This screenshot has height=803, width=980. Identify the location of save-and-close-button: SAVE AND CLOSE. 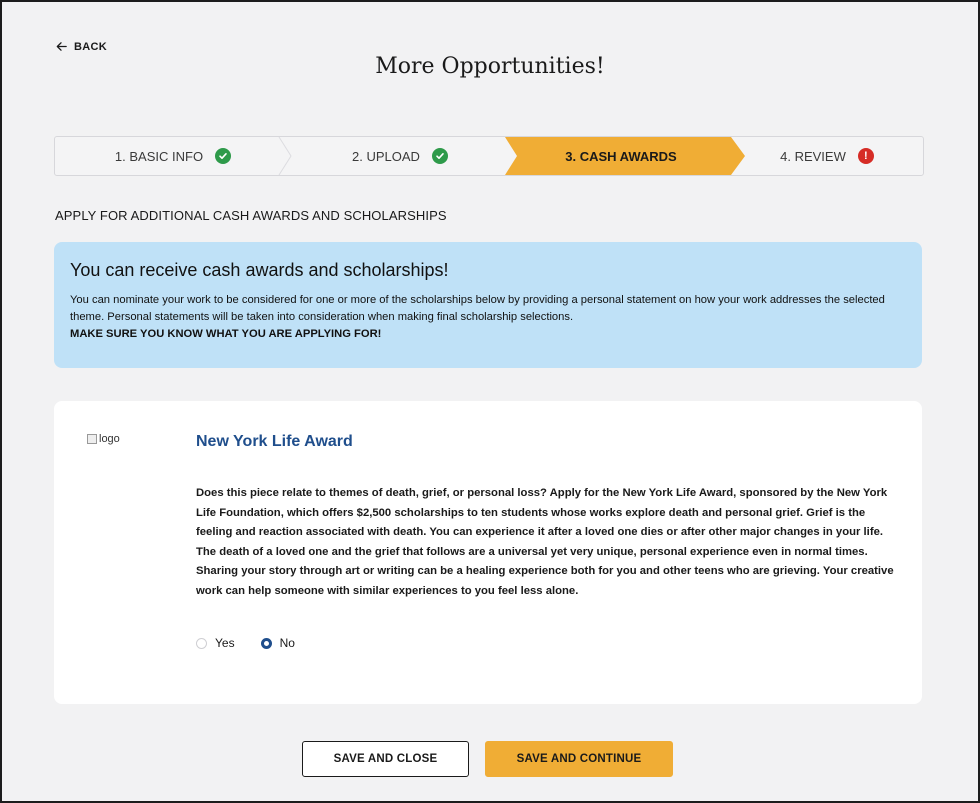
(385, 759).